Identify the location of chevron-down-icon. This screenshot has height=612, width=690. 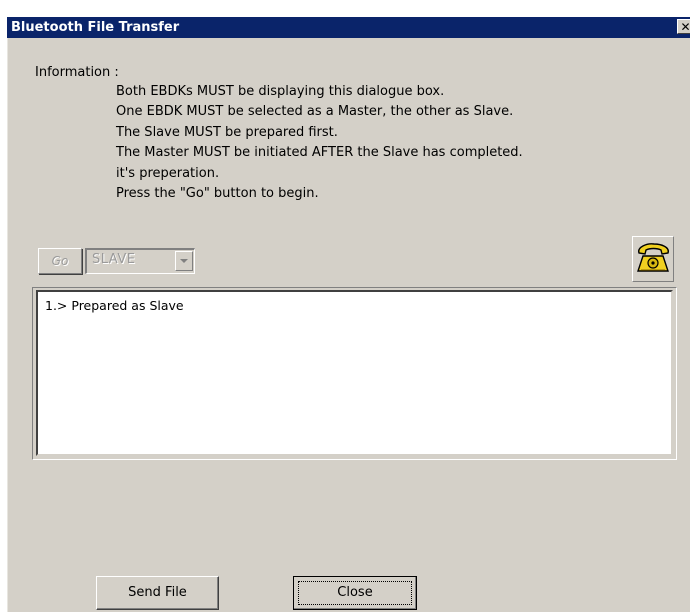
(184, 261).